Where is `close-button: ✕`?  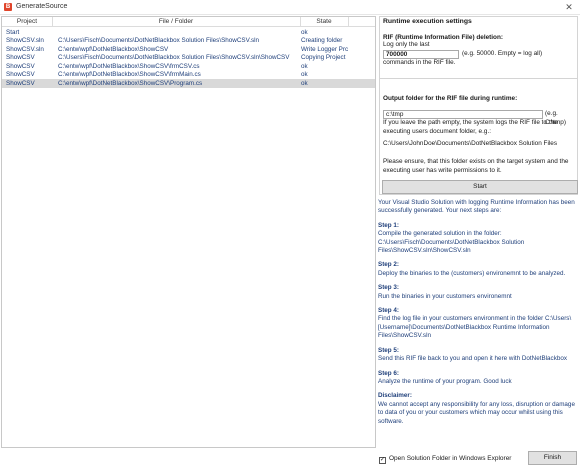
close-button: ✕ is located at coordinates (569, 7).